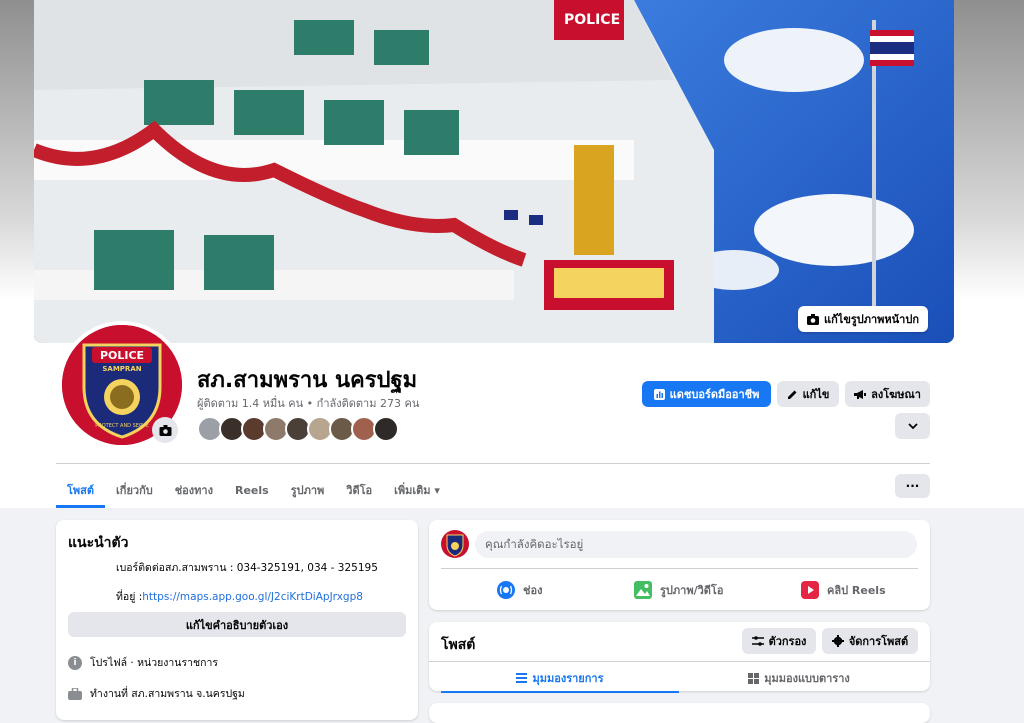 This screenshot has height=723, width=1024. I want to click on professional-dashboard-label: แดชบอร์ดมืออาชีพ, so click(714, 394).